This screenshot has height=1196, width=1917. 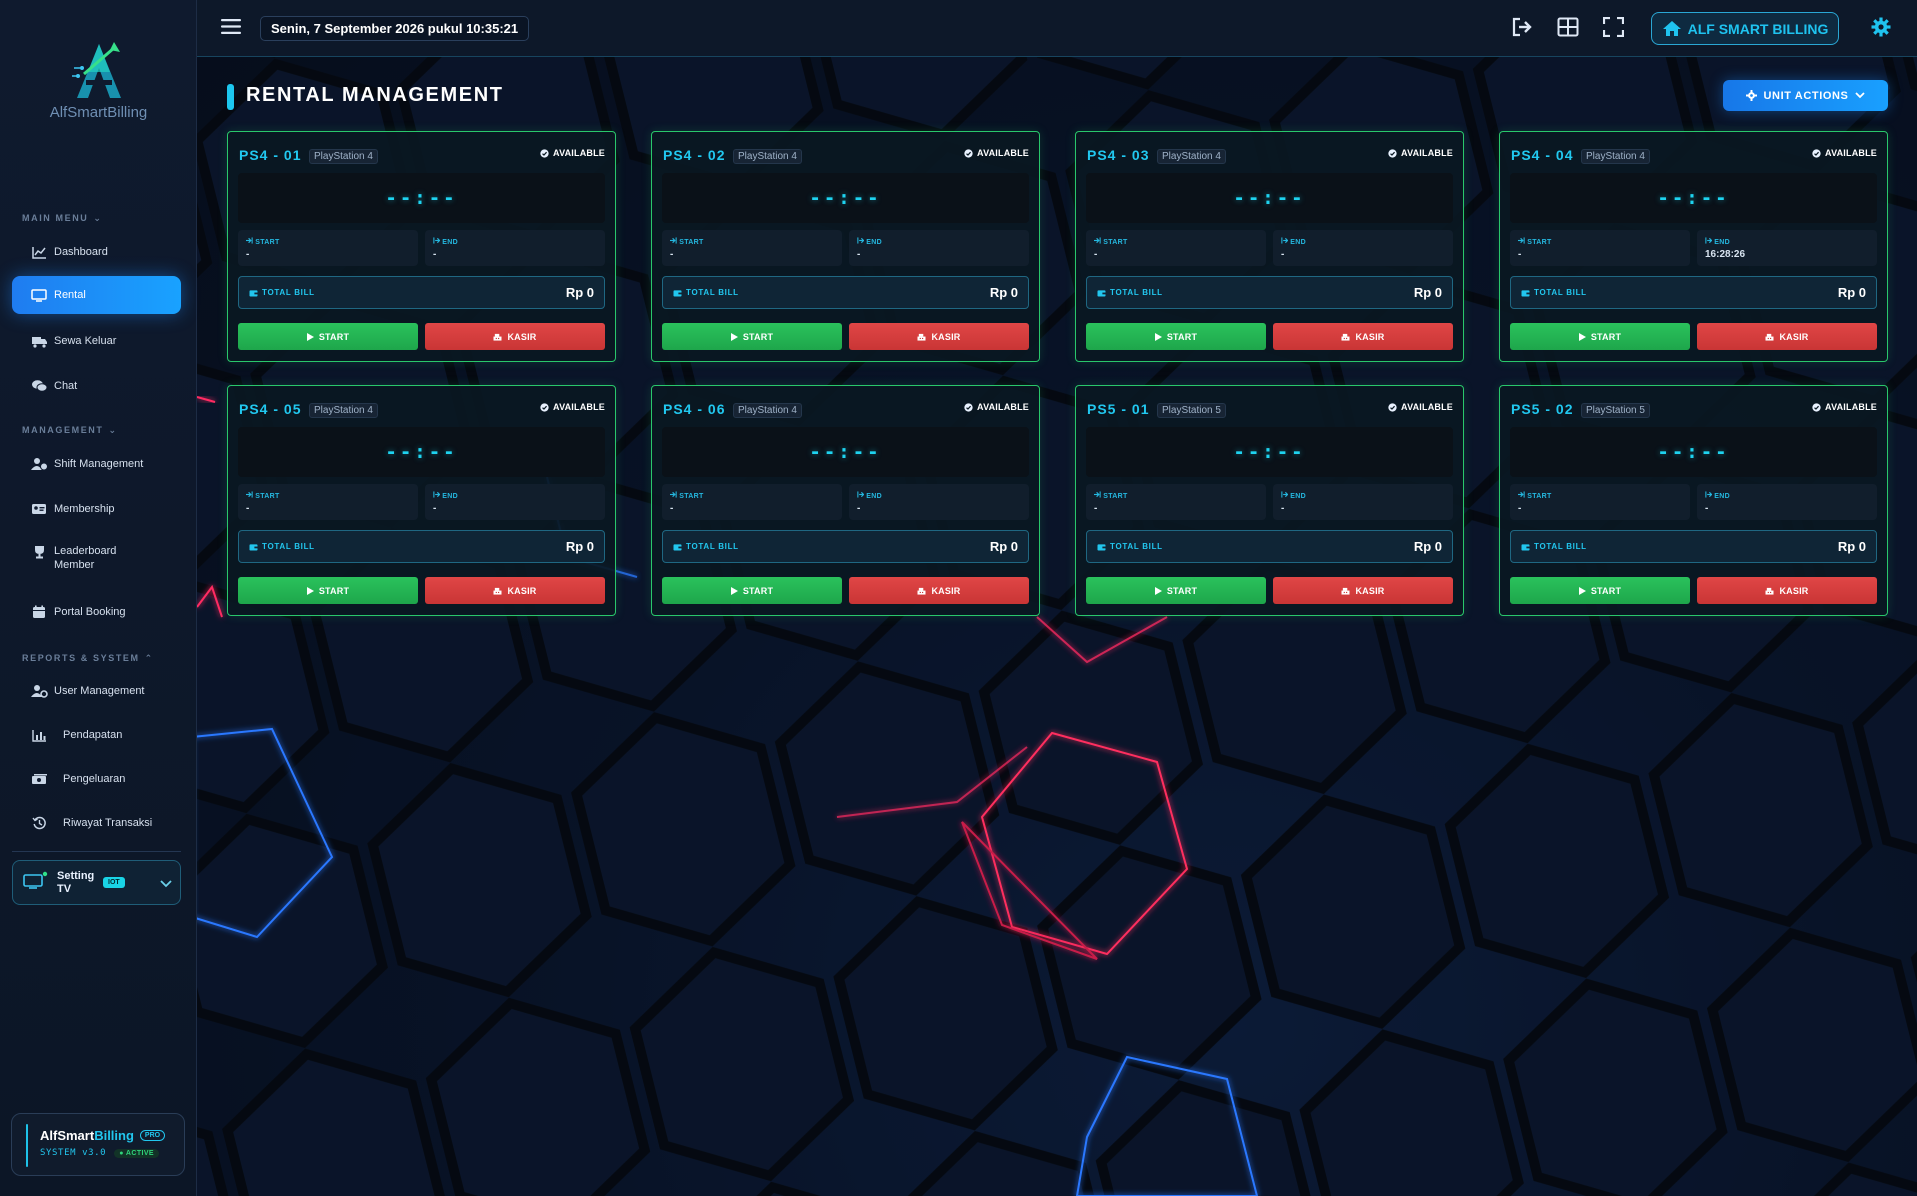 What do you see at coordinates (1805, 95) in the screenshot?
I see `unit-actions-button: UNIT ACTIONS` at bounding box center [1805, 95].